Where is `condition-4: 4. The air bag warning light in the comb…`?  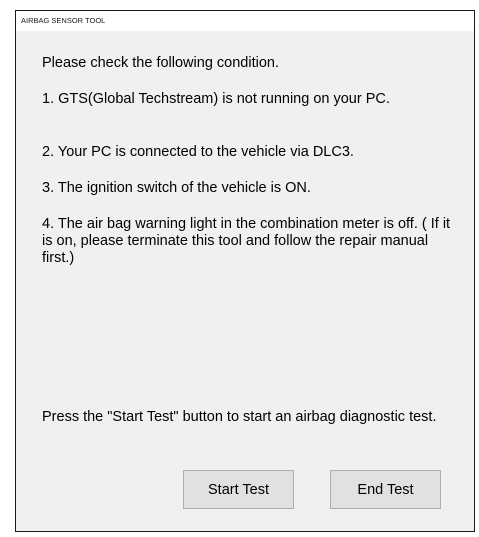
condition-4: 4. The air bag warning light in the comb… is located at coordinates (246, 241).